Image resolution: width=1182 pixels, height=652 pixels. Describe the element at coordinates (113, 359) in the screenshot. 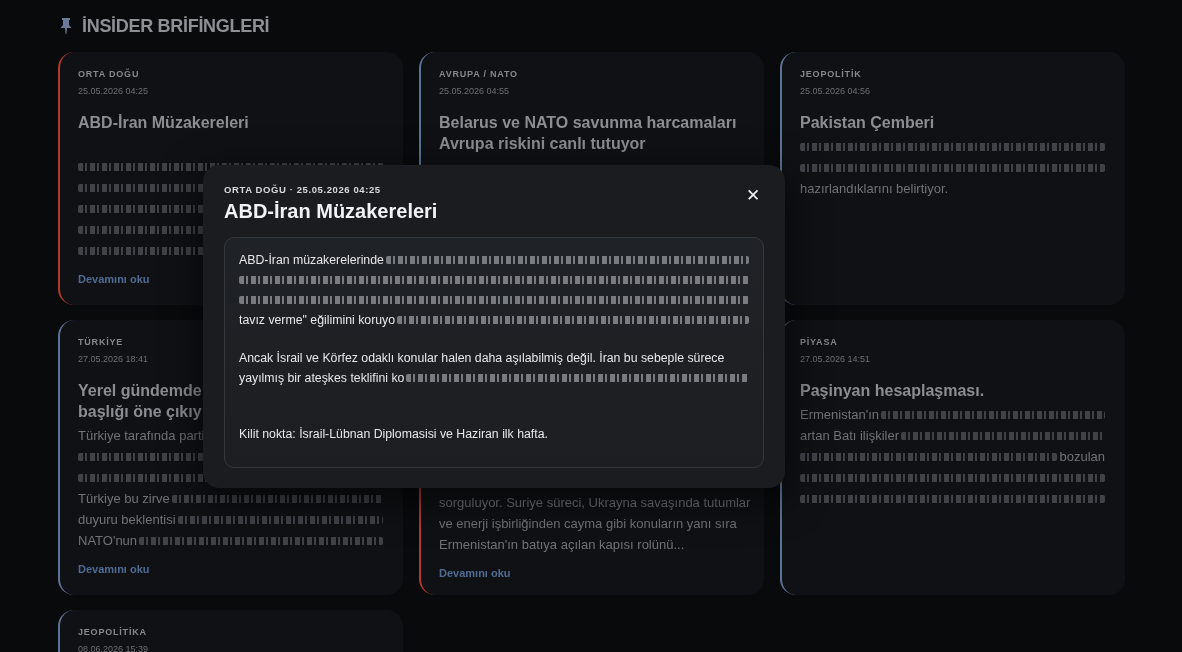

I see `card-date: 27.05.2026 18:41` at that location.